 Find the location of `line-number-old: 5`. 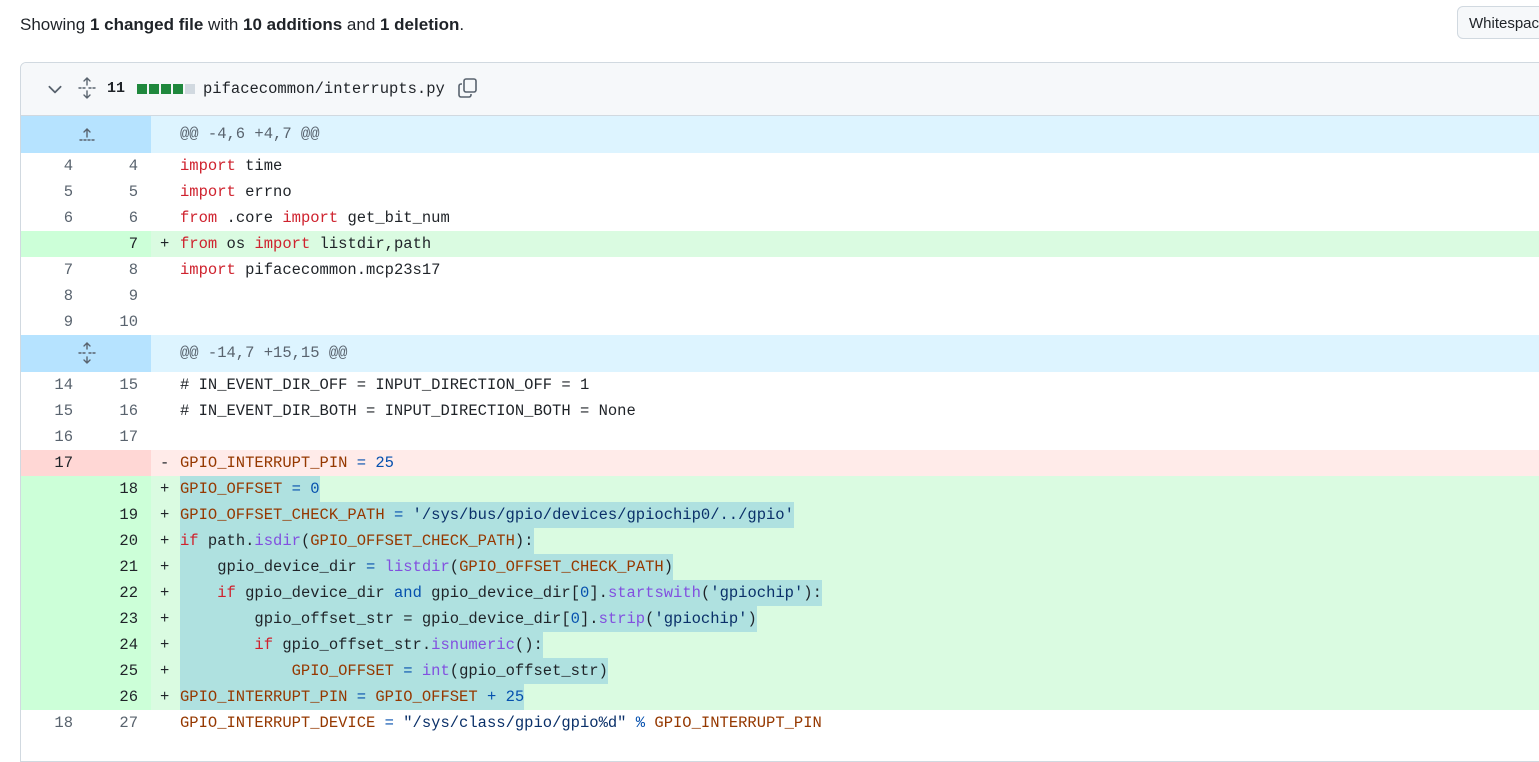

line-number-old: 5 is located at coordinates (47, 192).